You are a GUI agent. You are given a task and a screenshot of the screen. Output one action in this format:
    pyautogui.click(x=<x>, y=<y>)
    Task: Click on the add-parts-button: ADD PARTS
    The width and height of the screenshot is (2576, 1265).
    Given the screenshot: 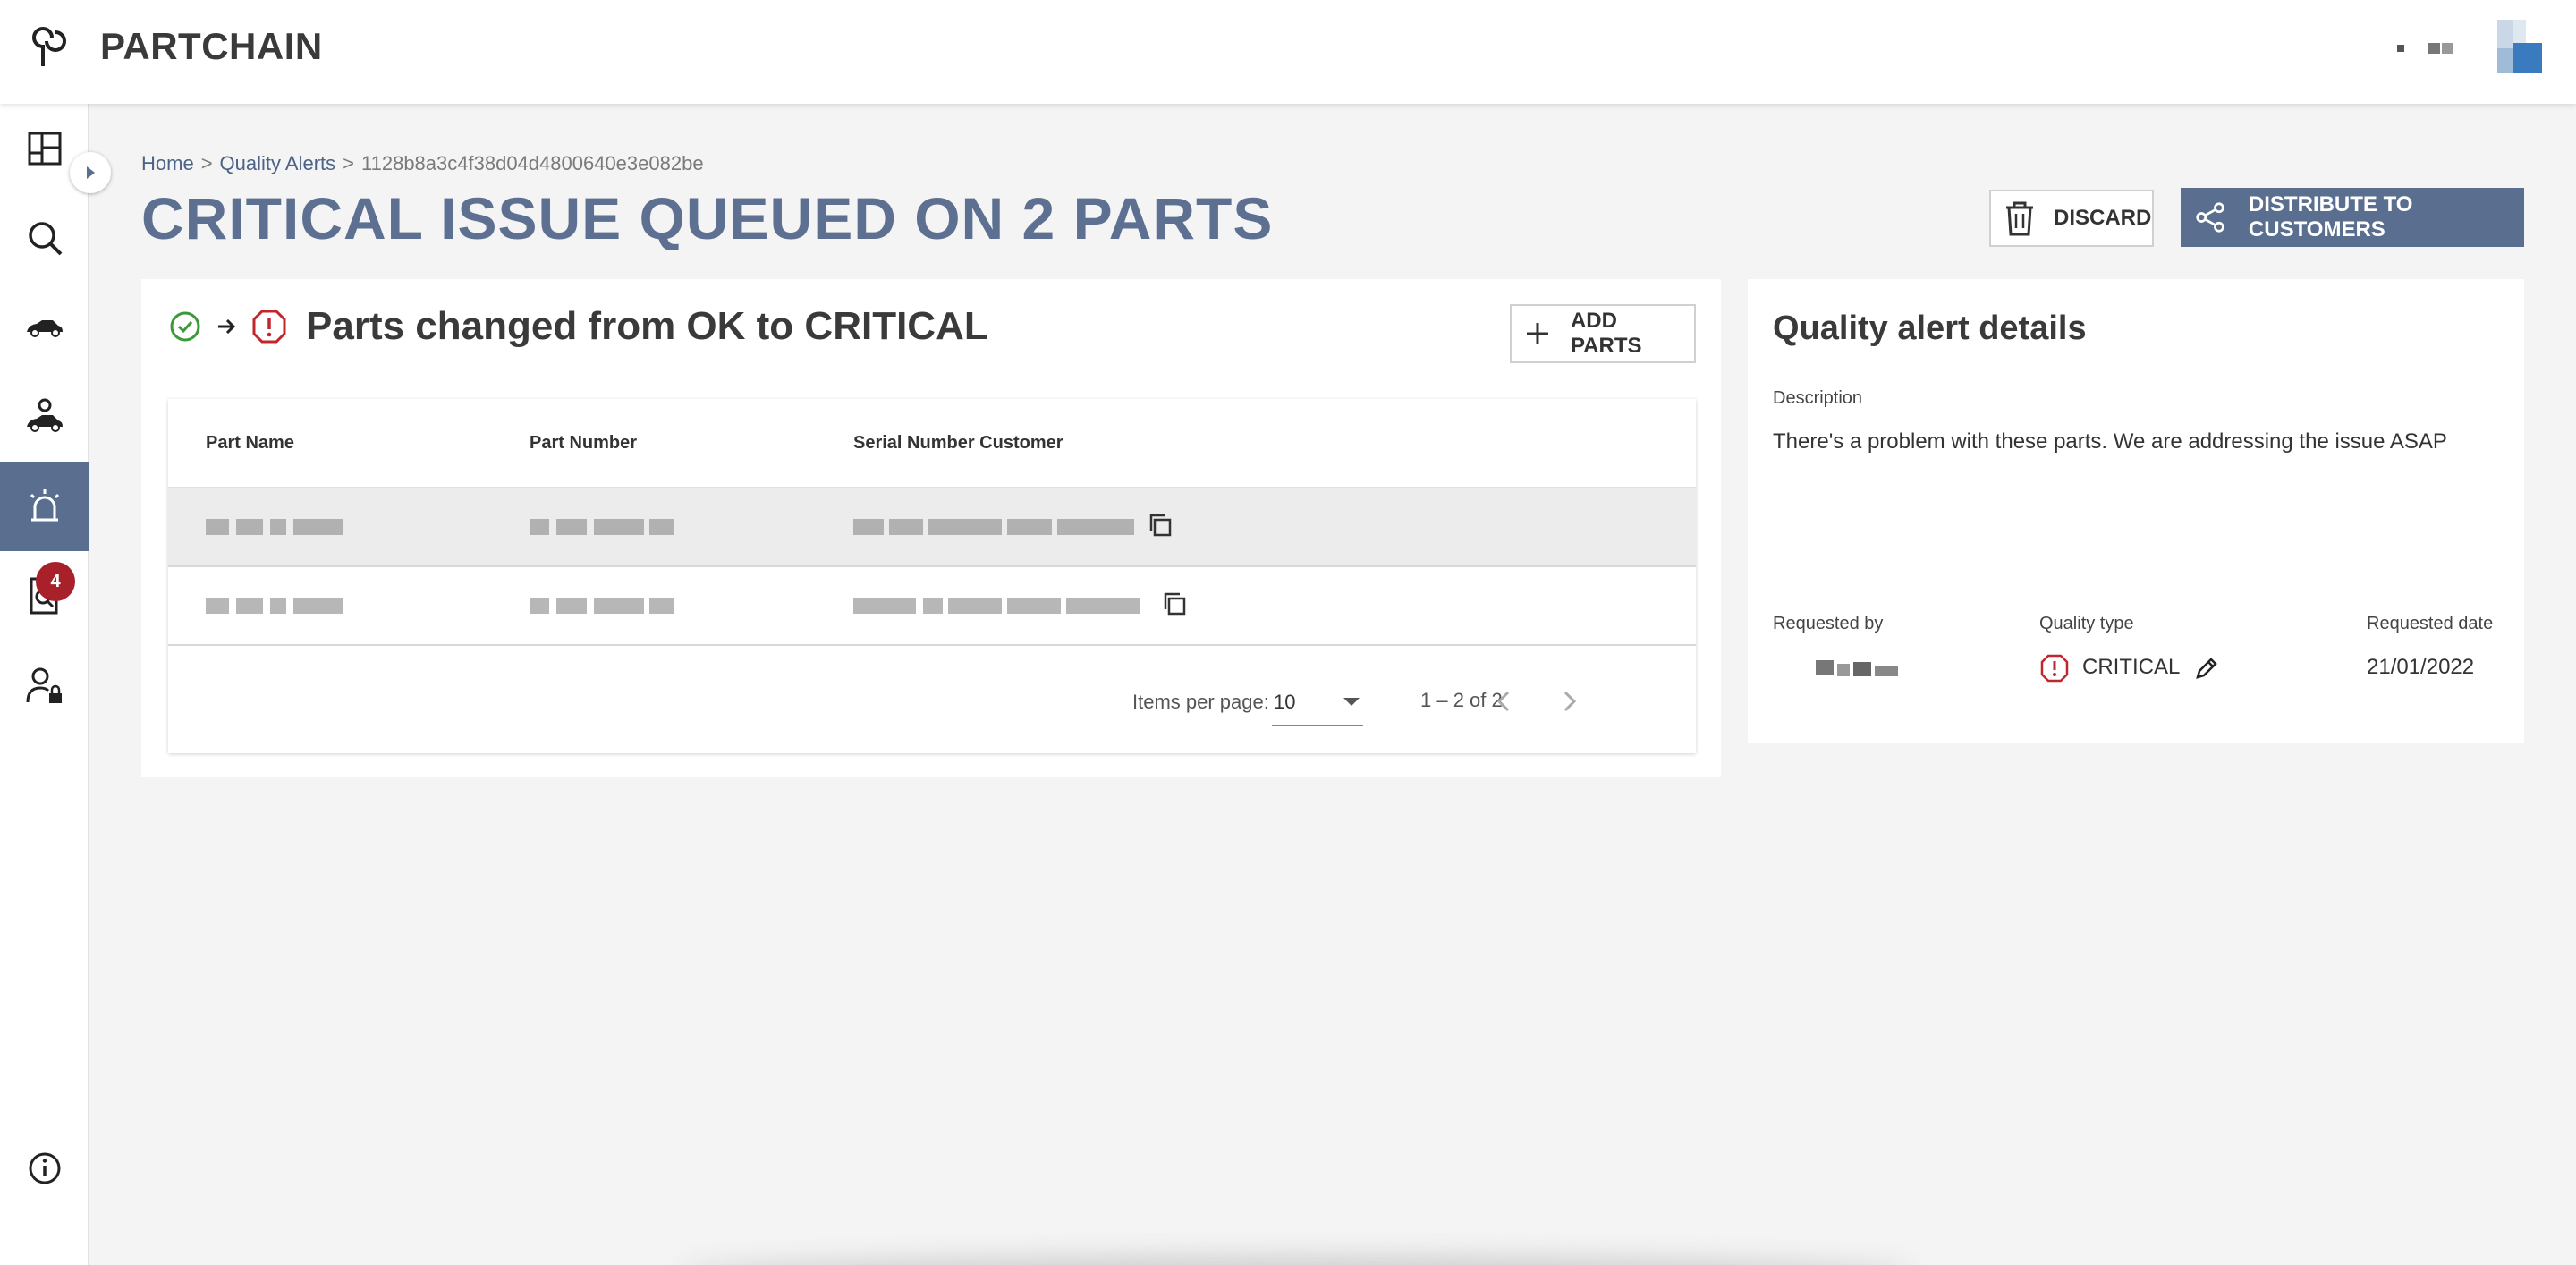 What is the action you would take?
    pyautogui.click(x=1603, y=333)
    